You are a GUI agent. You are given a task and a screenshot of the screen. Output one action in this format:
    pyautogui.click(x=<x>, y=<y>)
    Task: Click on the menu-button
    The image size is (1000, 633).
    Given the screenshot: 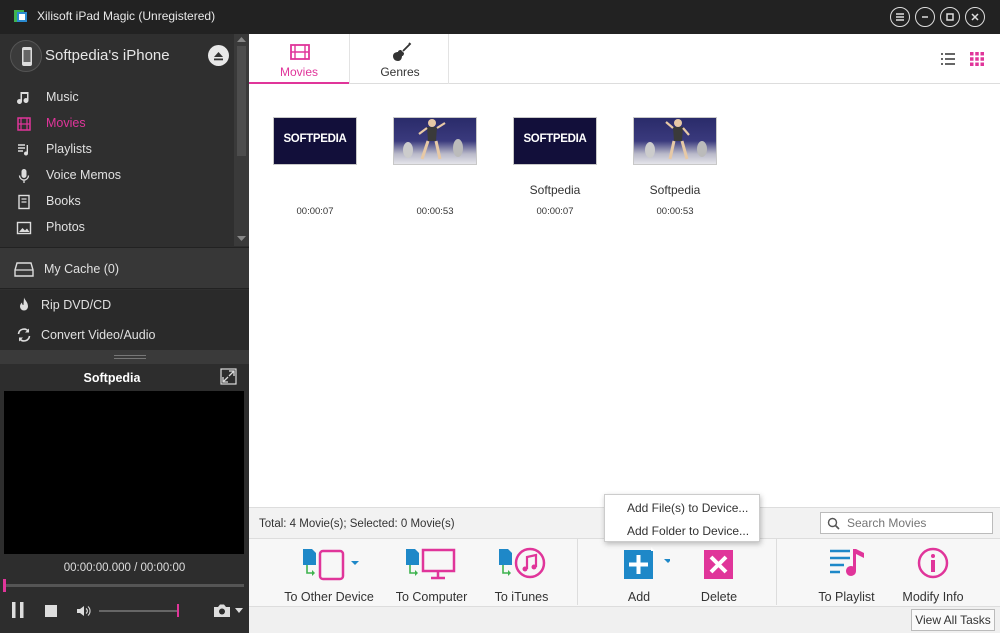 What is the action you would take?
    pyautogui.click(x=900, y=17)
    